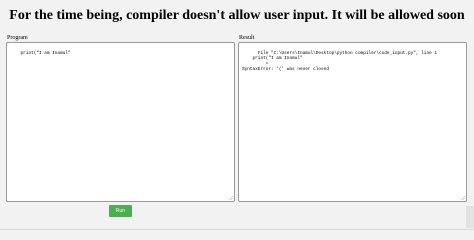 This screenshot has height=240, width=474. What do you see at coordinates (470, 217) in the screenshot?
I see `scrollbar` at bounding box center [470, 217].